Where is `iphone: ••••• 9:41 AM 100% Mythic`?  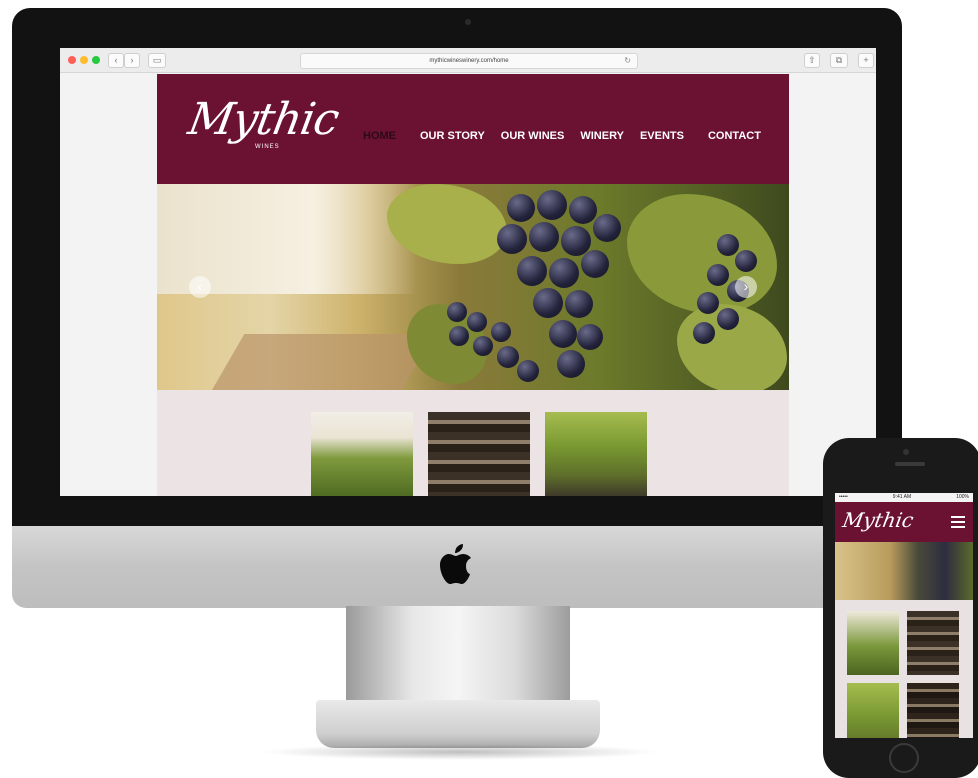 iphone: ••••• 9:41 AM 100% Mythic is located at coordinates (900, 608).